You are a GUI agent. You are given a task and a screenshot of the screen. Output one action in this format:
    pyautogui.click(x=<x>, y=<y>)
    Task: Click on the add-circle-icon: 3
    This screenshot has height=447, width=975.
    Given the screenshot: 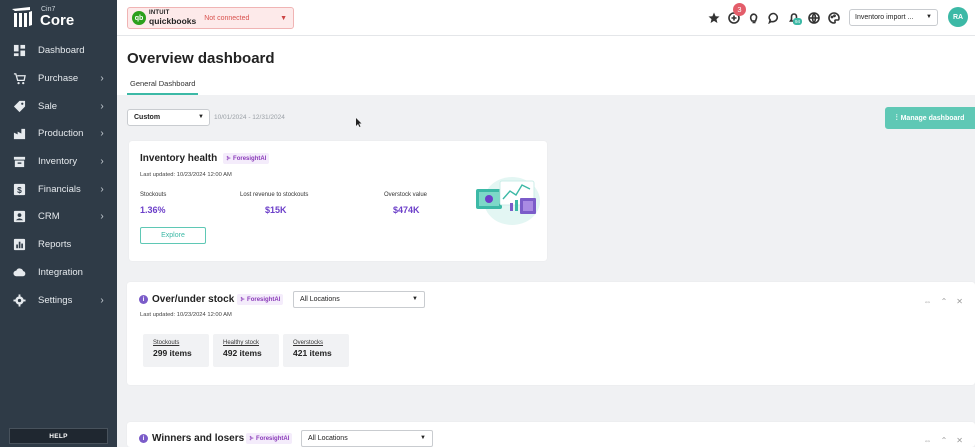 What is the action you would take?
    pyautogui.click(x=736, y=14)
    